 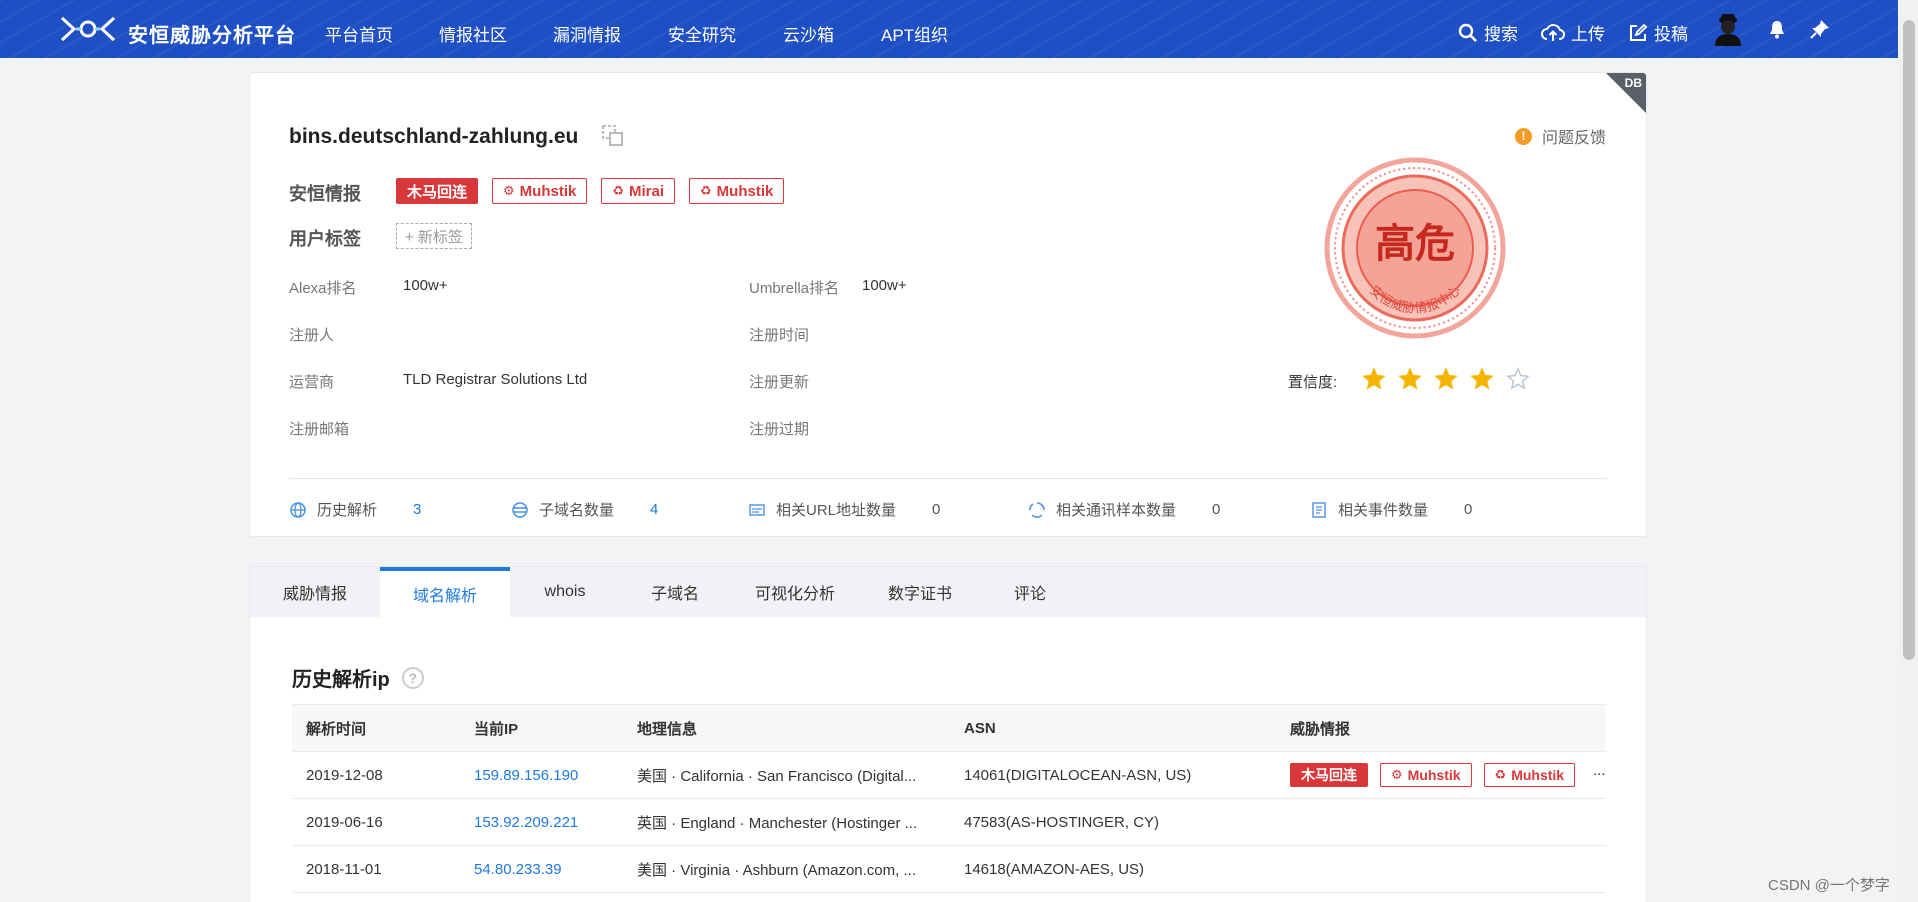 What do you see at coordinates (1446, 379) in the screenshot?
I see `confidence-stars` at bounding box center [1446, 379].